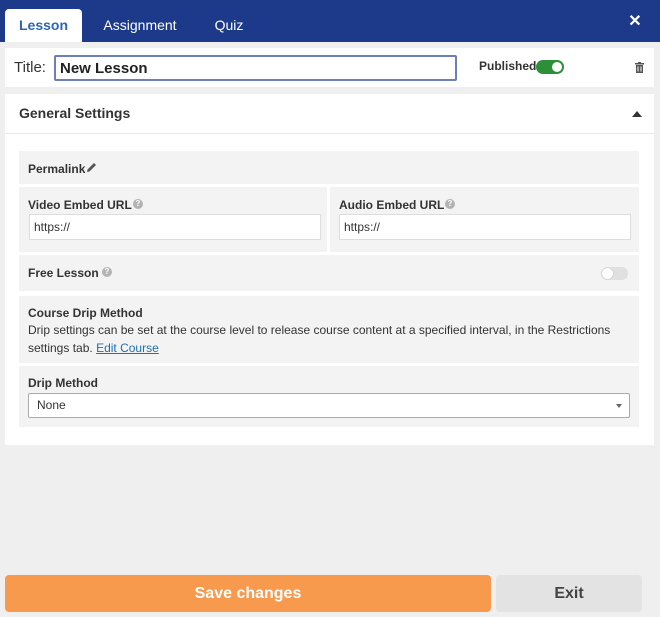 This screenshot has height=617, width=660. What do you see at coordinates (140, 25) in the screenshot?
I see `tab-assignment: Assignment` at bounding box center [140, 25].